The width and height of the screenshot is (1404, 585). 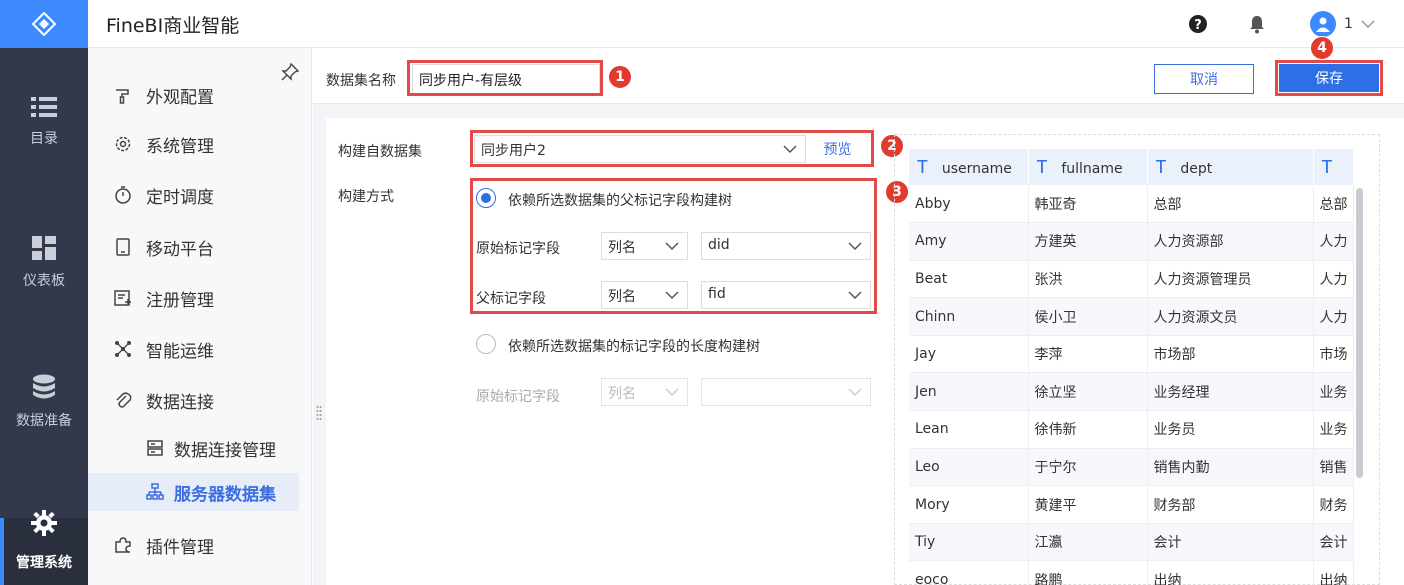 I want to click on logo, so click(x=44, y=24).